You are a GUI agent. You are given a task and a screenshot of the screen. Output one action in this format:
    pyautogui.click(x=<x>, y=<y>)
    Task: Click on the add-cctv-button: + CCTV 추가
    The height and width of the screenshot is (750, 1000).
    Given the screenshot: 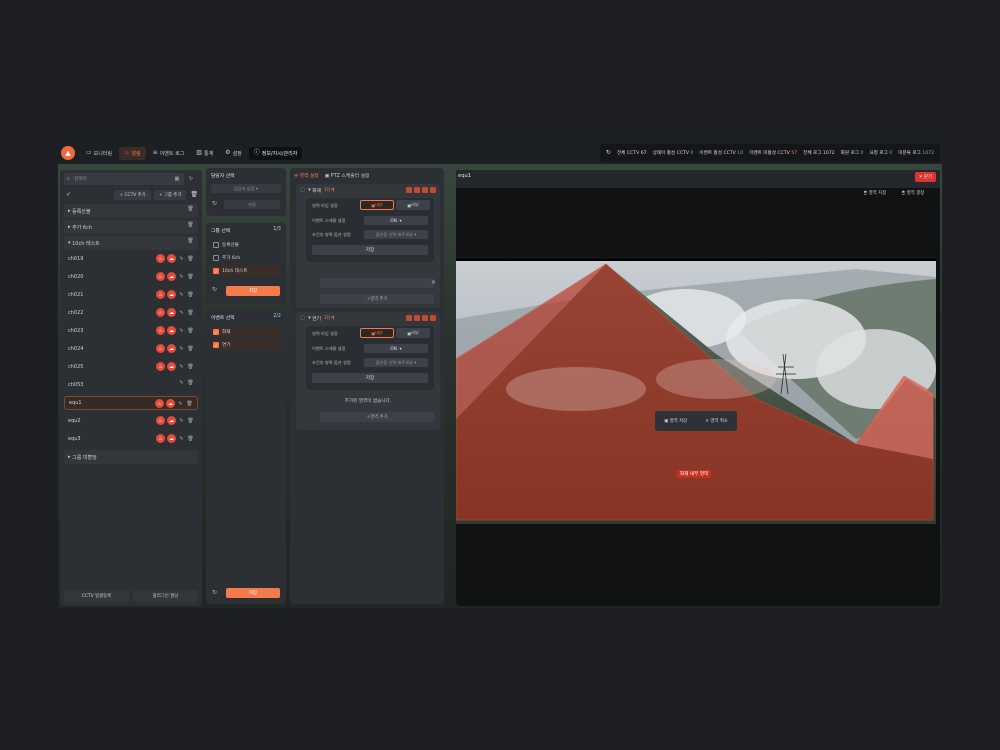 What is the action you would take?
    pyautogui.click(x=132, y=195)
    